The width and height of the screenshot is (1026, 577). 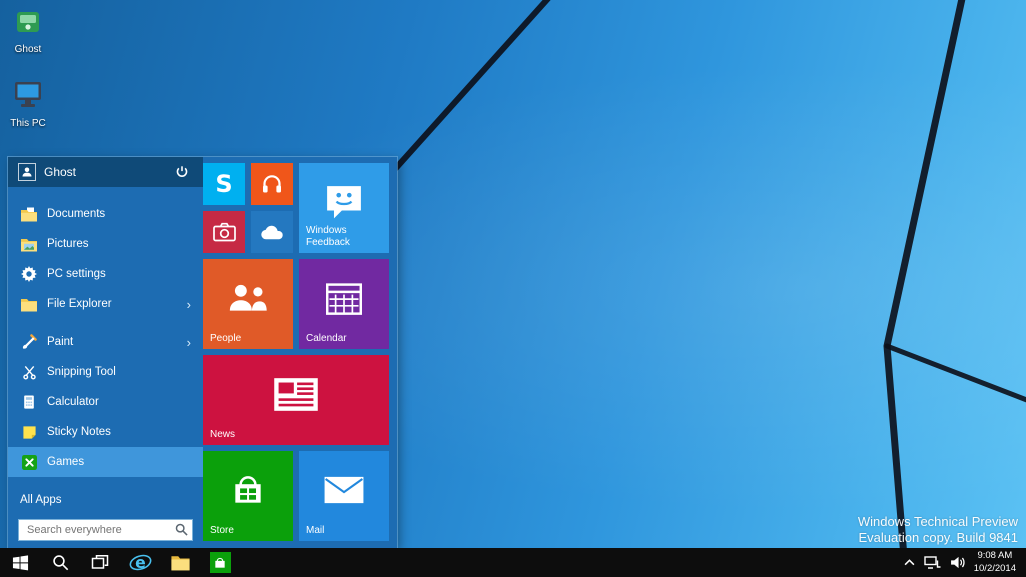 I want to click on start-menu-tile-grid: Windows Feedback People Calendar News, so click(x=297, y=352).